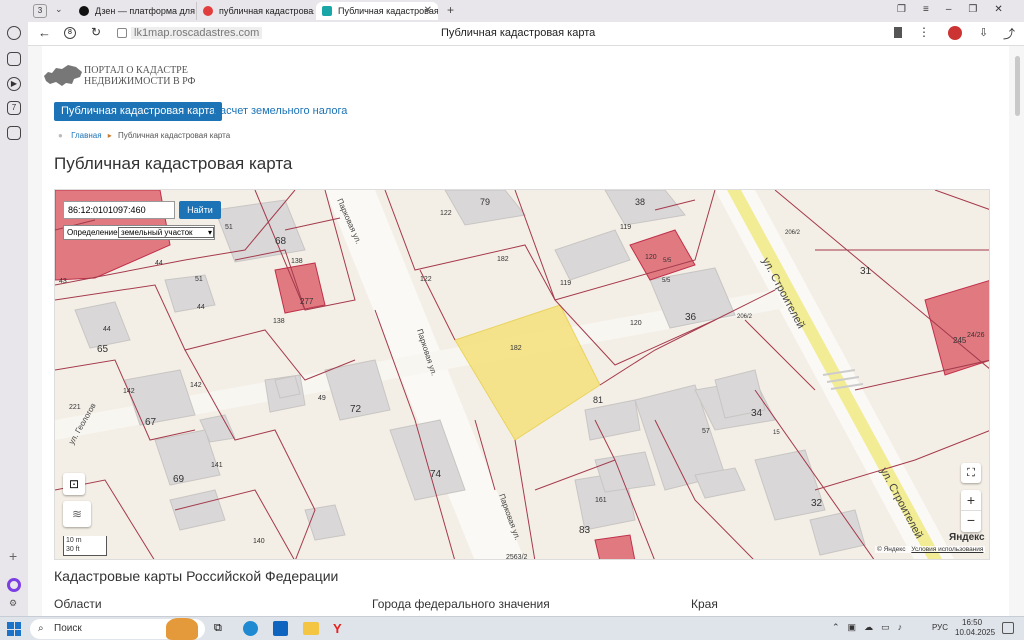  What do you see at coordinates (14, 133) in the screenshot?
I see `camera-icon` at bounding box center [14, 133].